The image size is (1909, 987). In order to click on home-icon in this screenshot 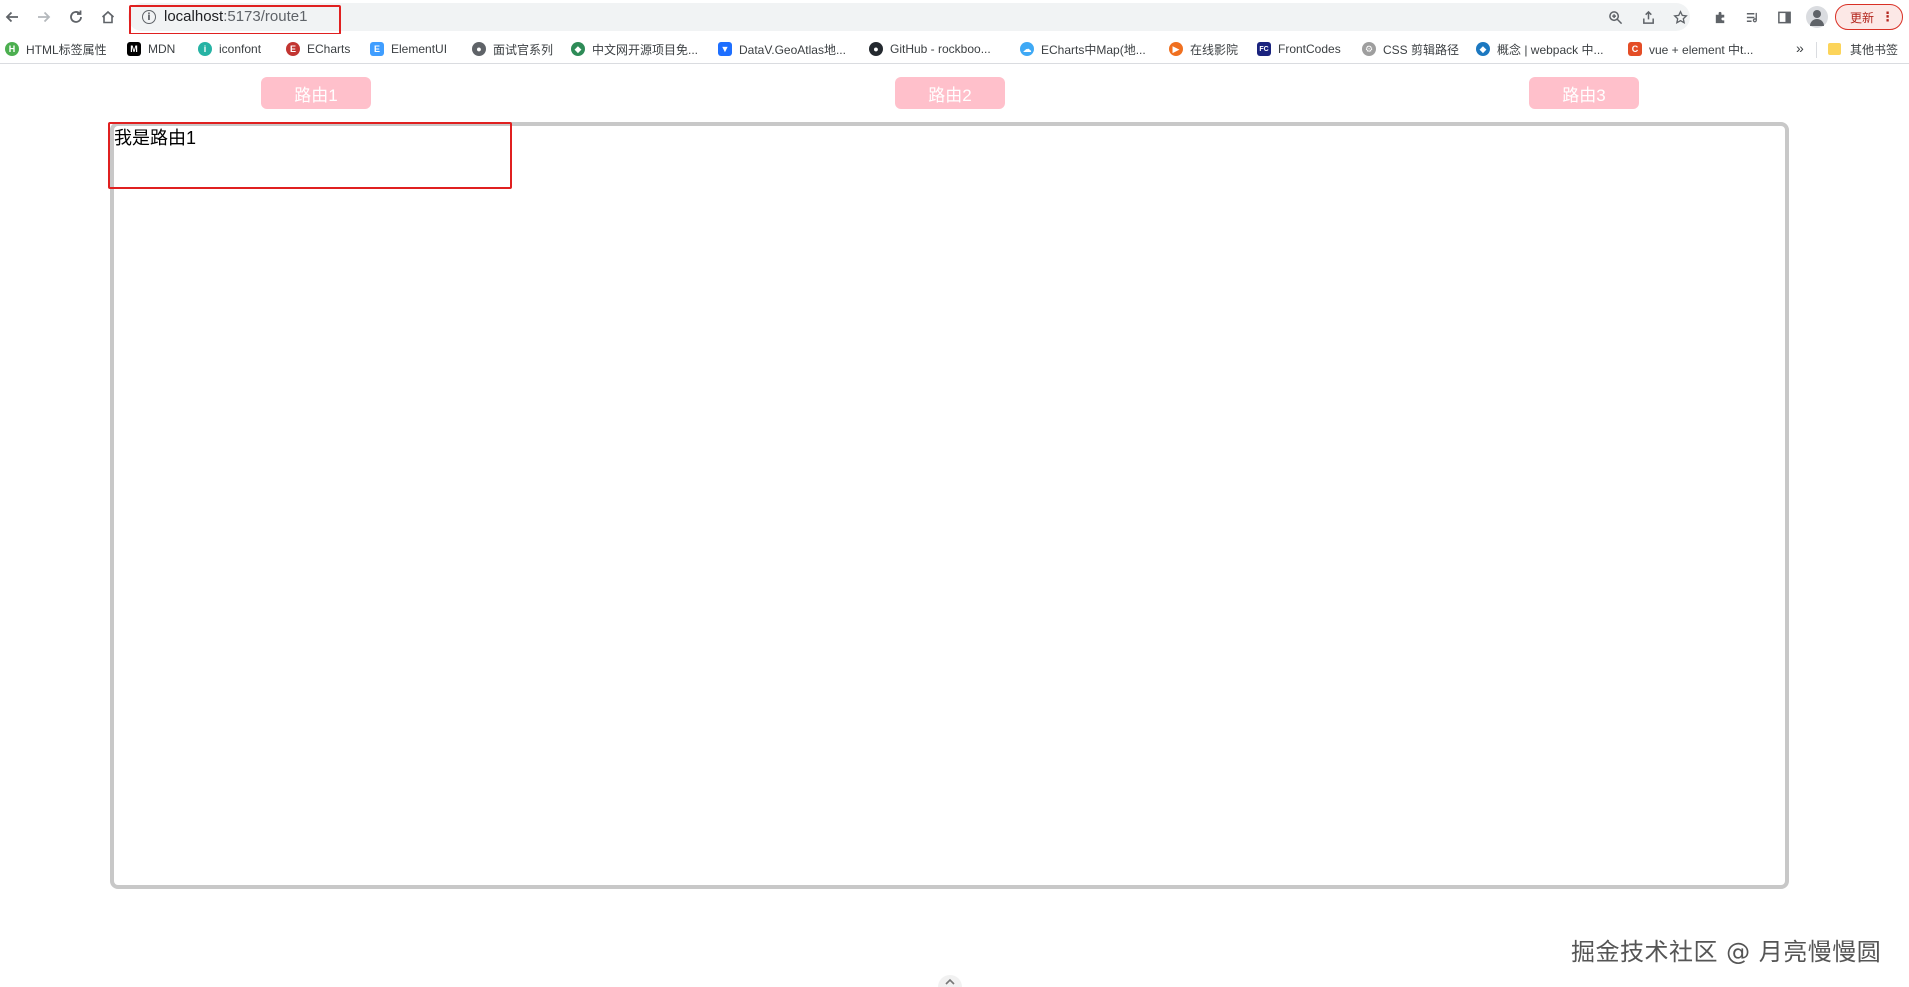, I will do `click(108, 17)`.